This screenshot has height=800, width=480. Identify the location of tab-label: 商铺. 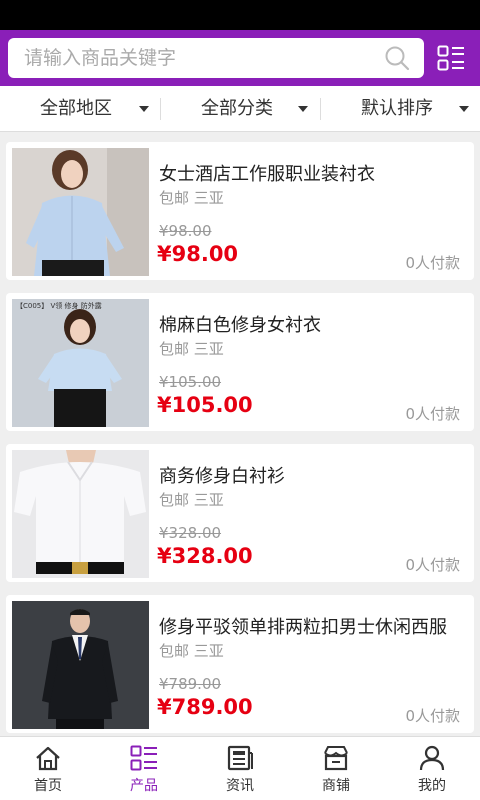
(336, 786).